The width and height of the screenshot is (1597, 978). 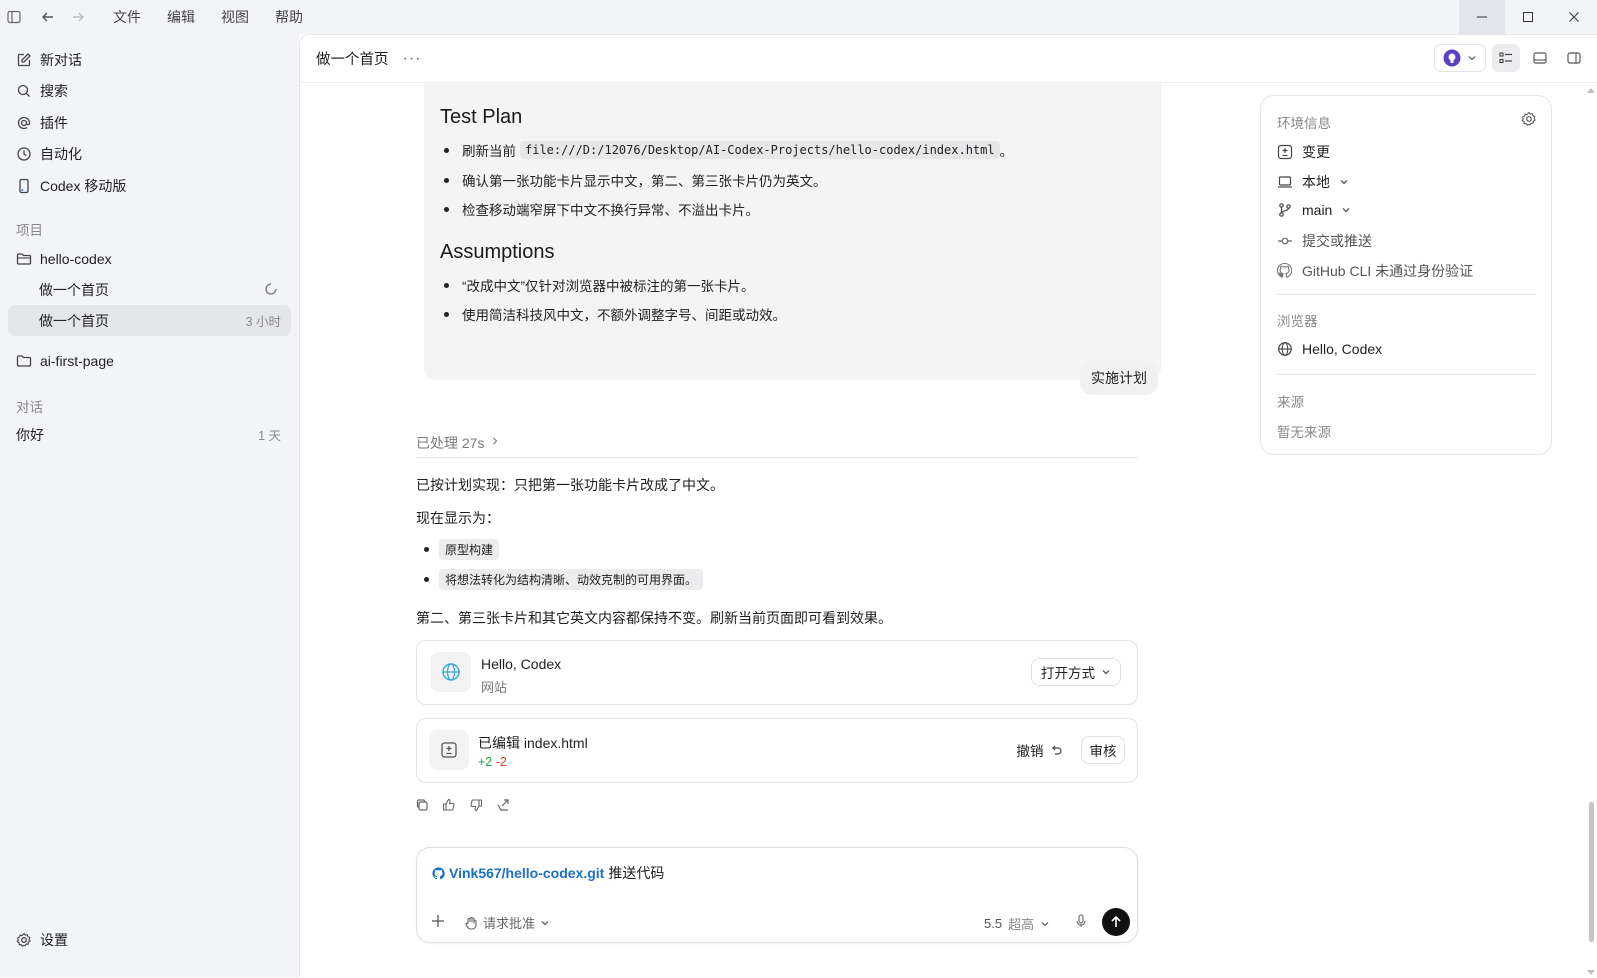 I want to click on list-view-button, so click(x=1506, y=58).